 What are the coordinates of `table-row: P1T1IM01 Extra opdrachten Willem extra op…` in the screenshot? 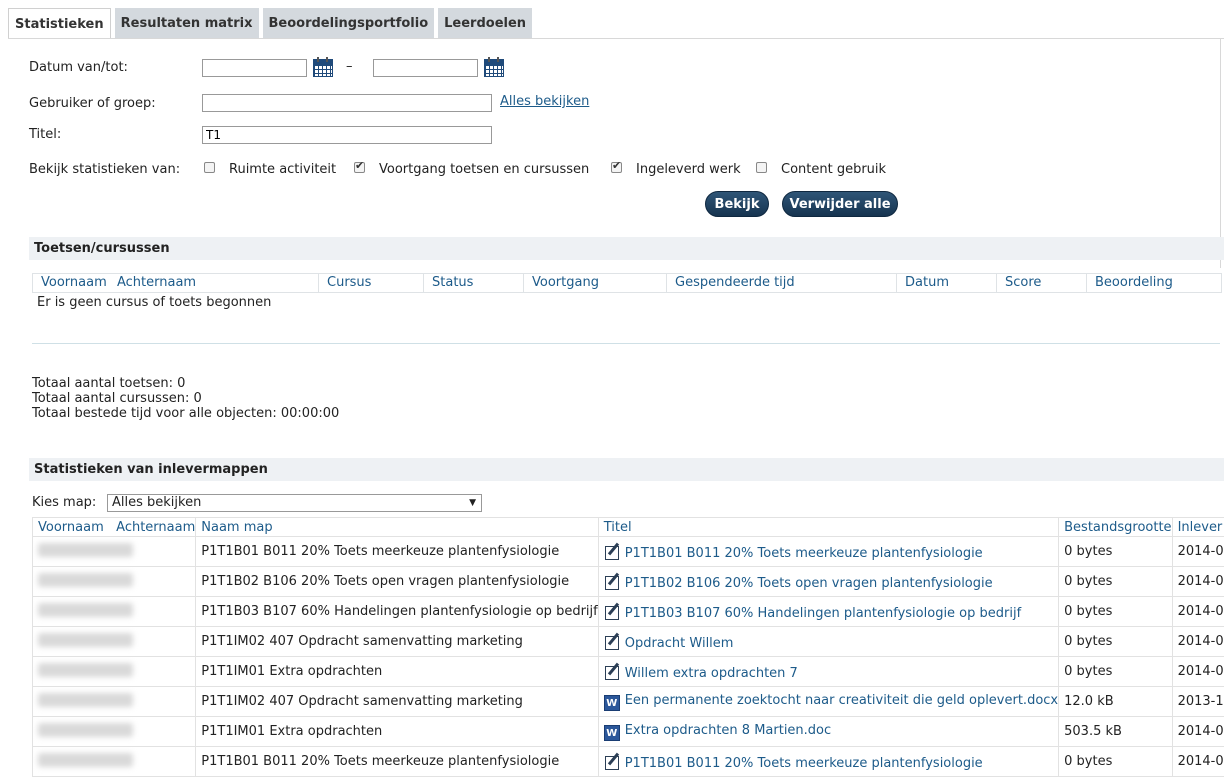 It's located at (628, 672).